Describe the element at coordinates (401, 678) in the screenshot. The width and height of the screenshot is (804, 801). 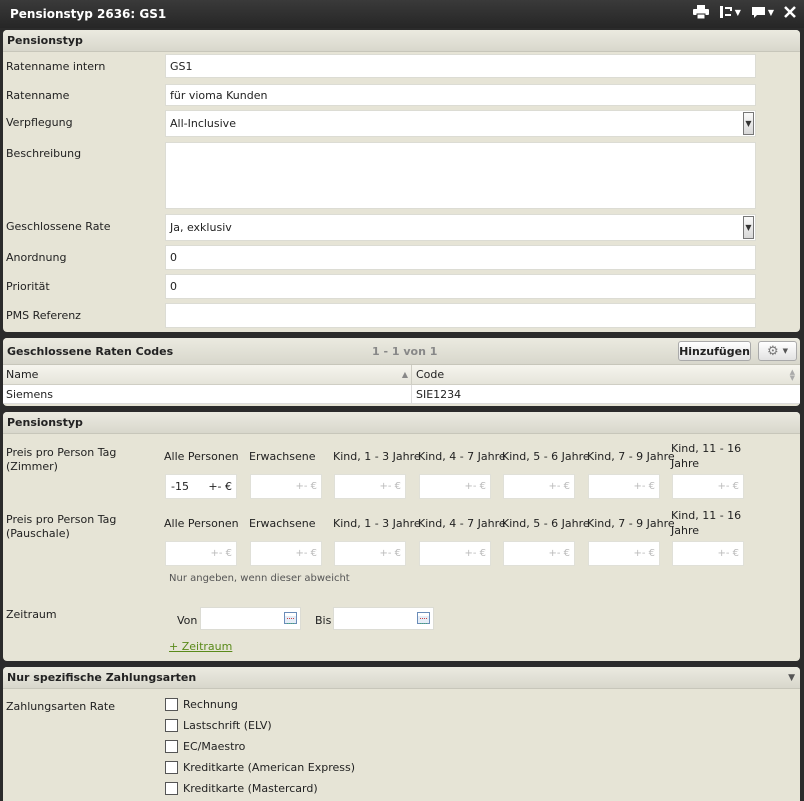
I see `panel-header: Nur spezifische Zahlungsarten ▼` at that location.